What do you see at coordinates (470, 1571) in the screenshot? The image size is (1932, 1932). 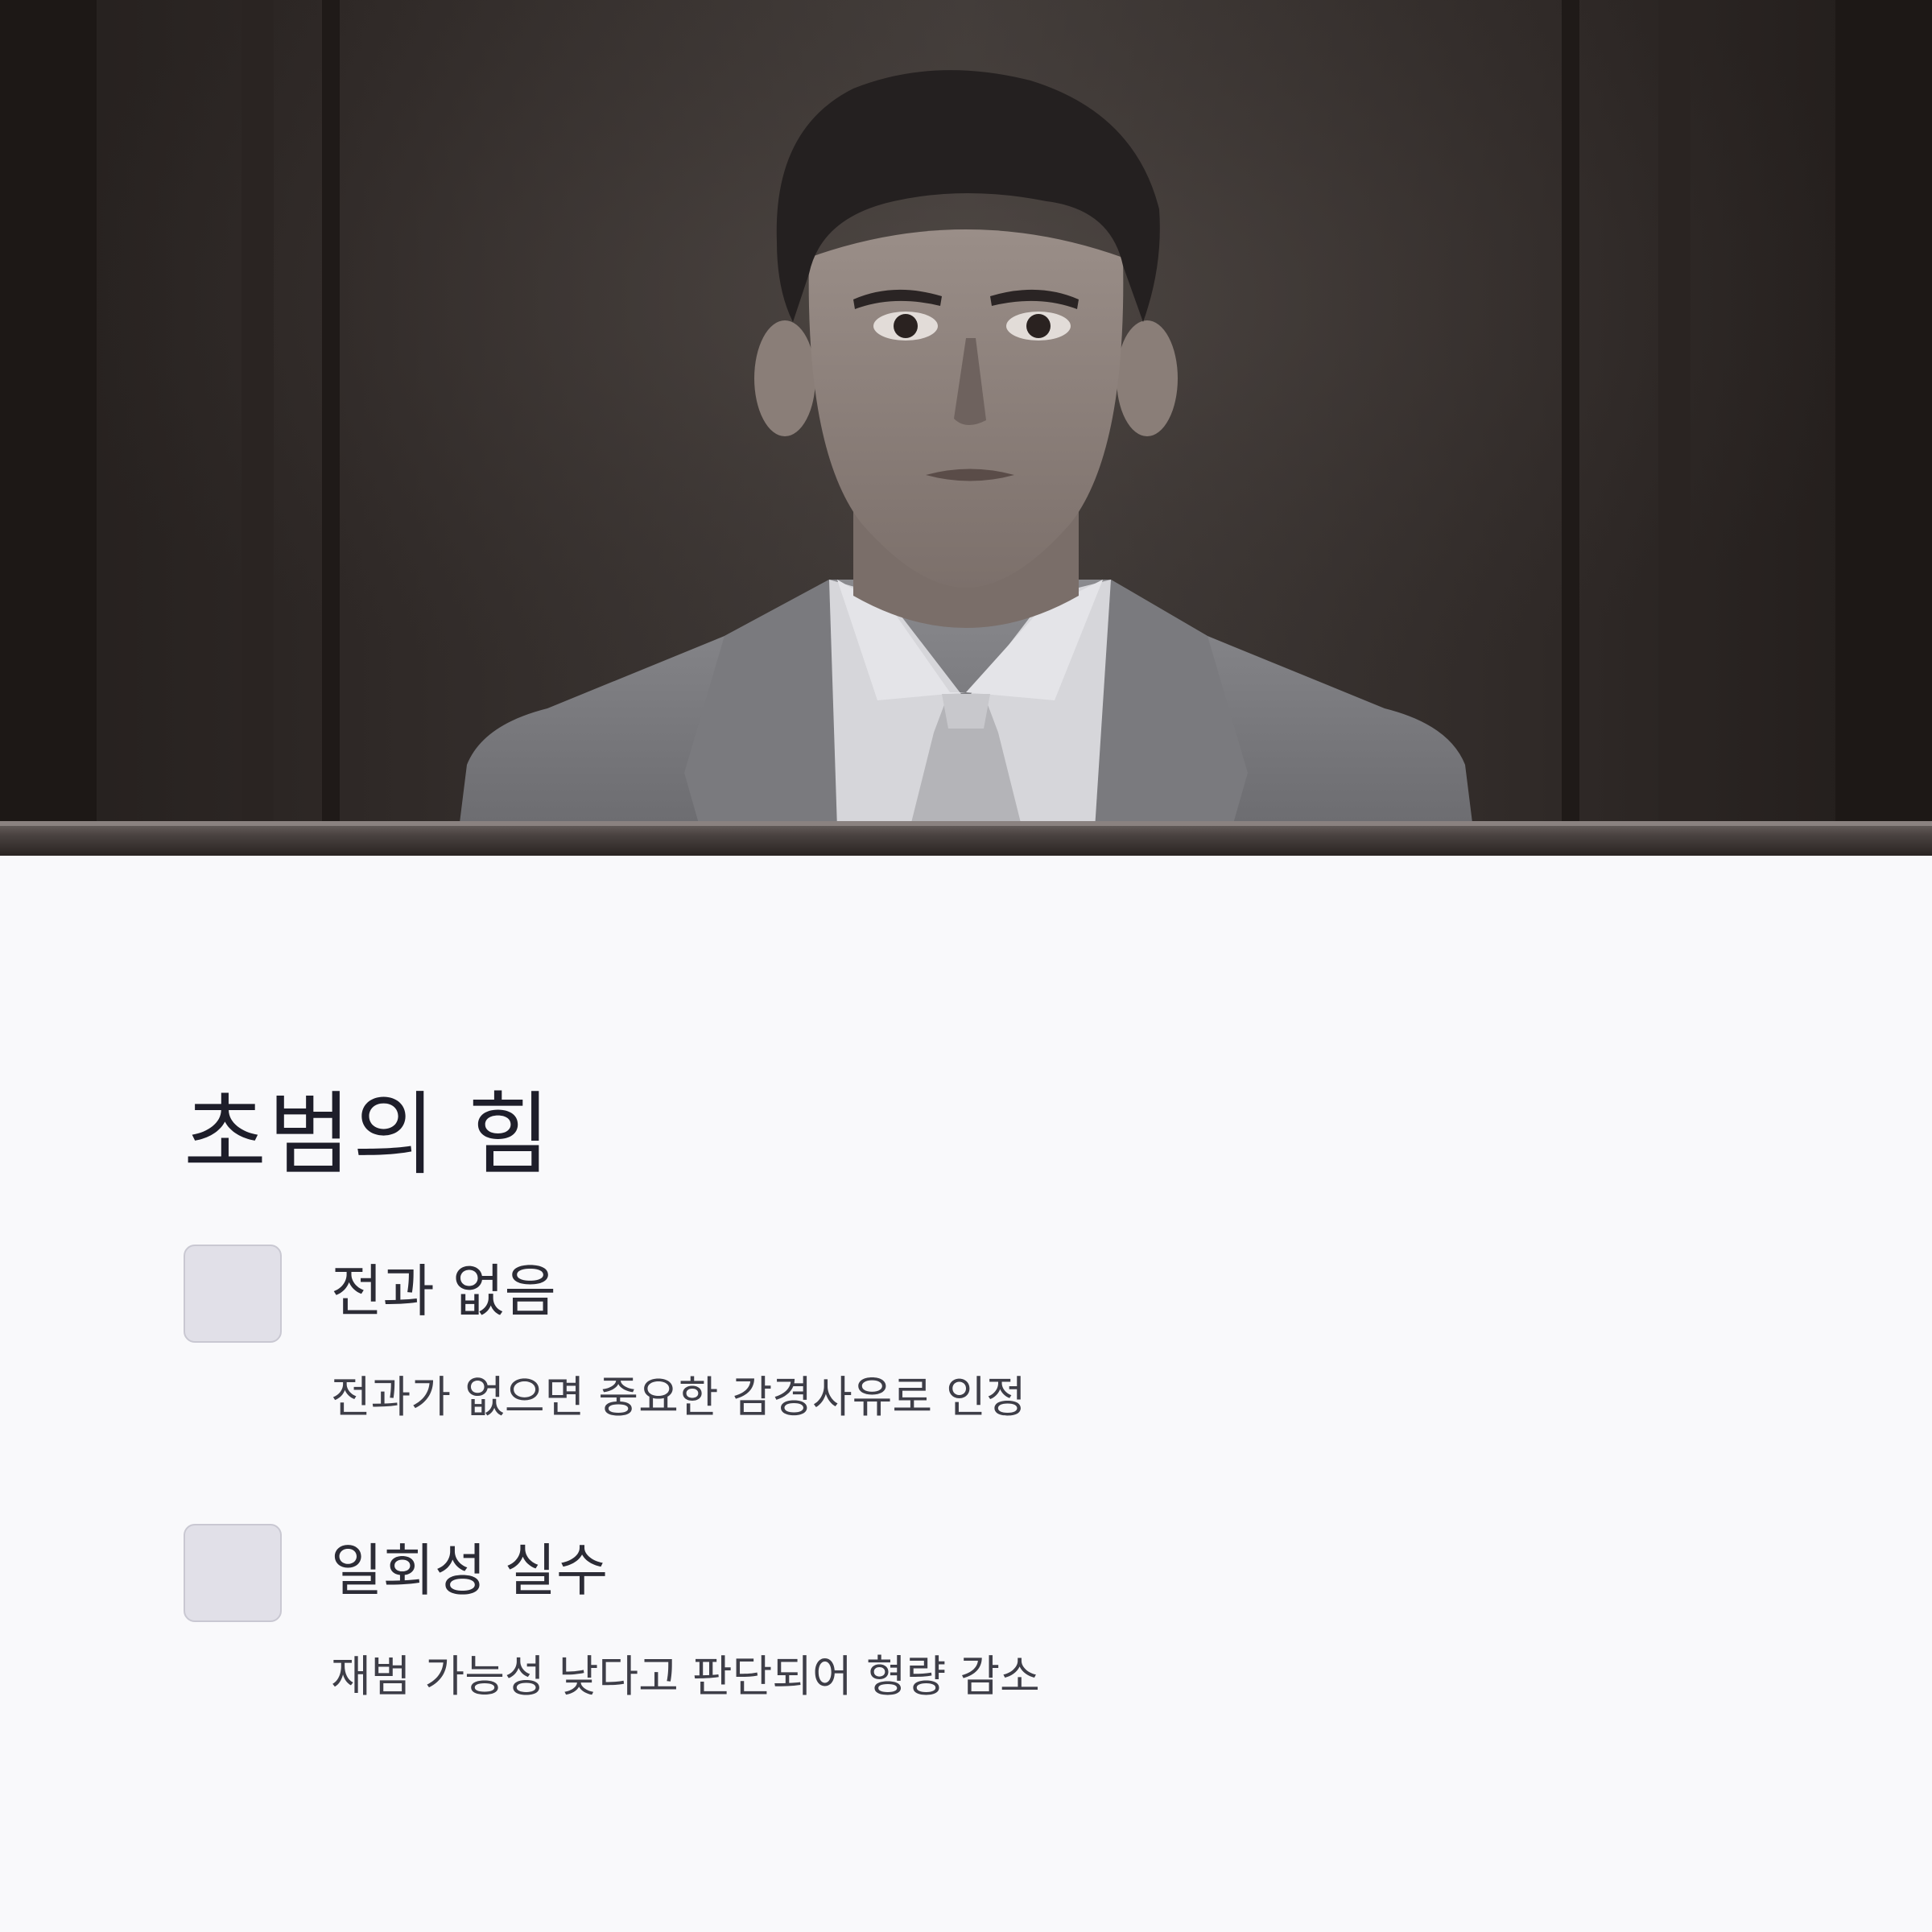 I see `item-heading: 일회성 실수` at bounding box center [470, 1571].